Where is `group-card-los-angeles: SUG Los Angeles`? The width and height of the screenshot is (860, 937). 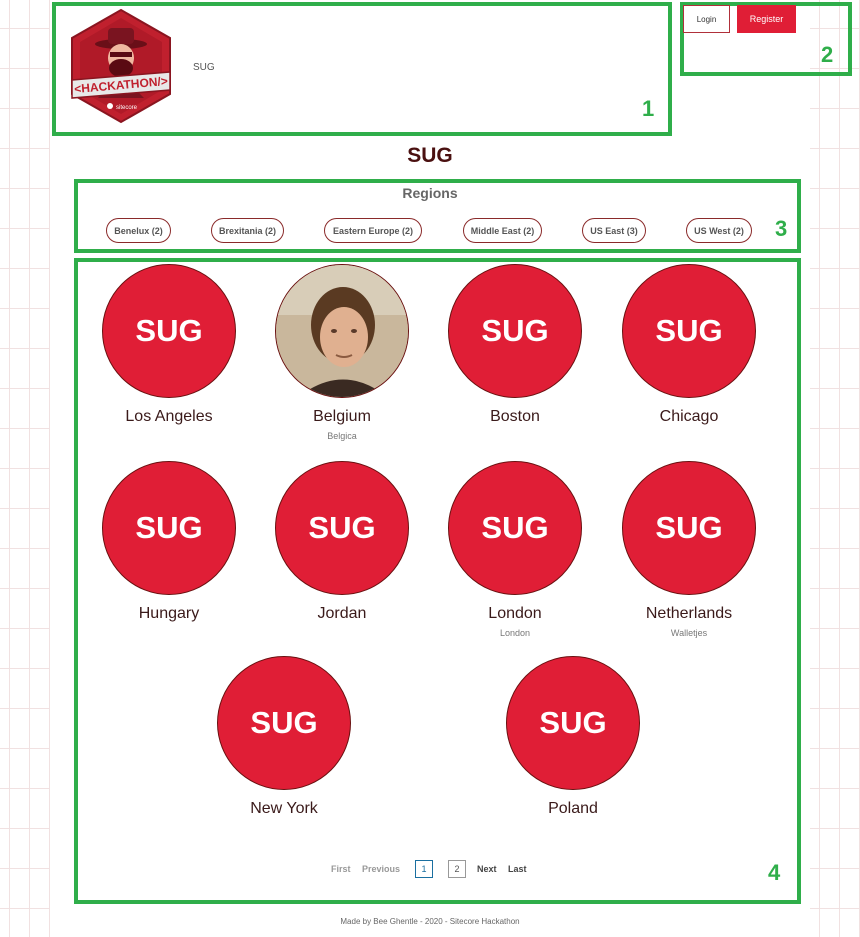 group-card-los-angeles: SUG Los Angeles is located at coordinates (169, 345).